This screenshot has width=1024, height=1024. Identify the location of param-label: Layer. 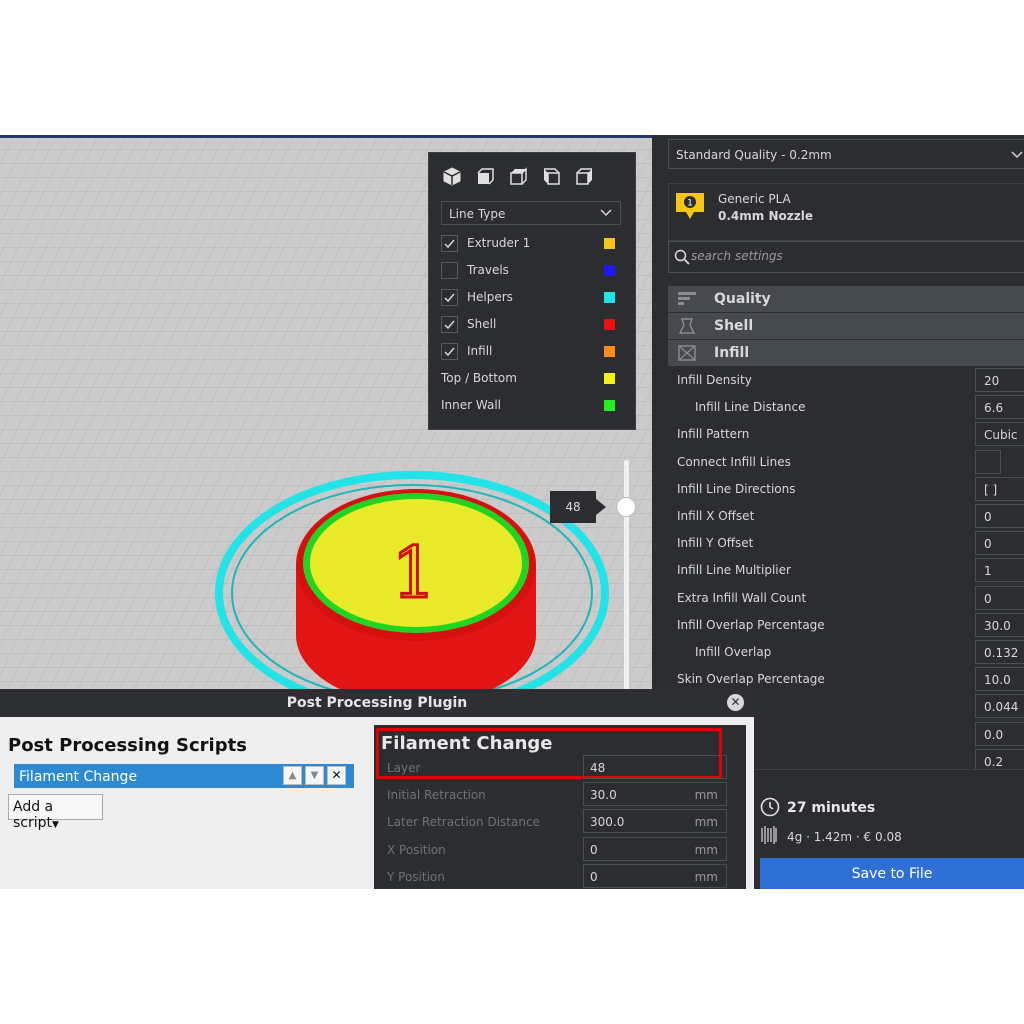
(404, 768).